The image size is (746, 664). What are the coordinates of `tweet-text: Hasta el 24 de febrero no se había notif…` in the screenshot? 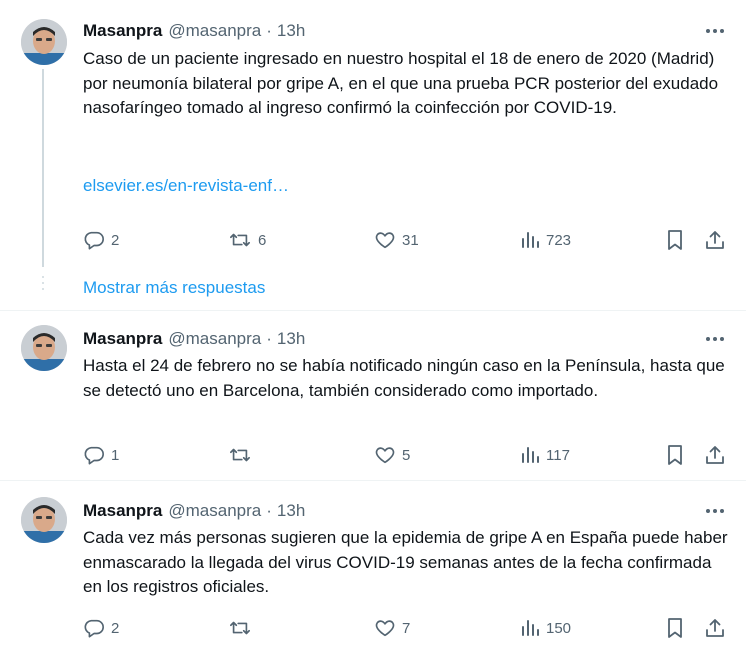 It's located at (404, 378).